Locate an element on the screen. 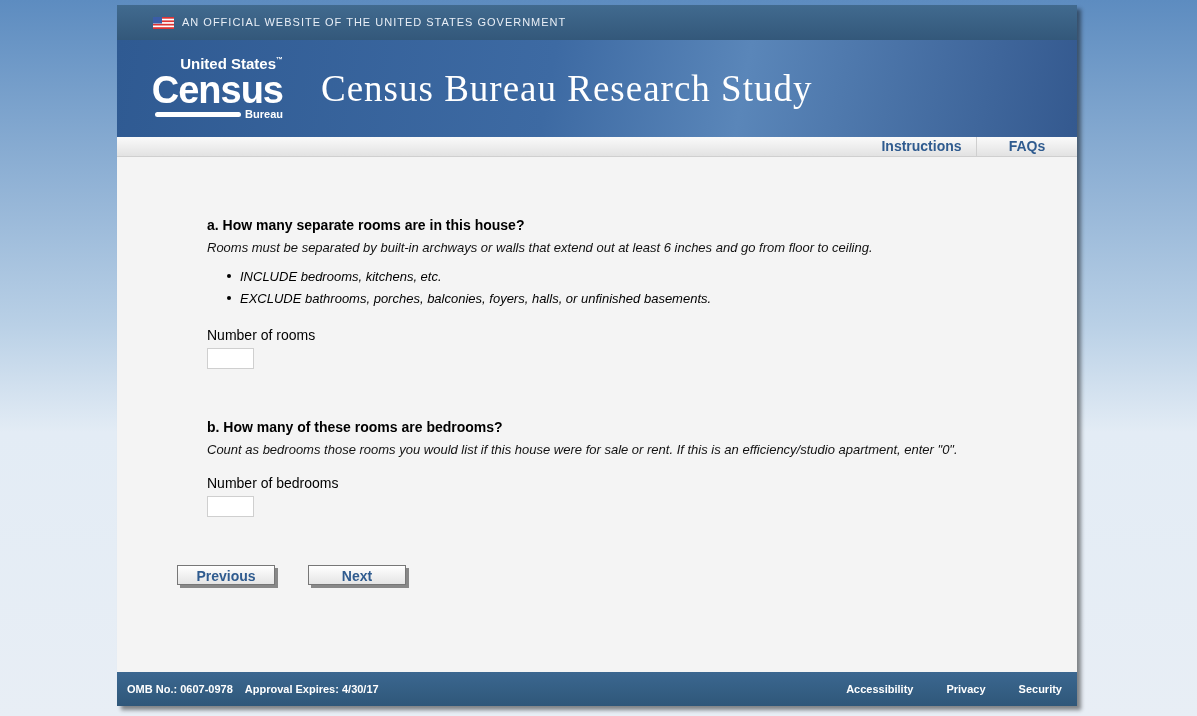  nav-link: FAQs is located at coordinates (1027, 146).